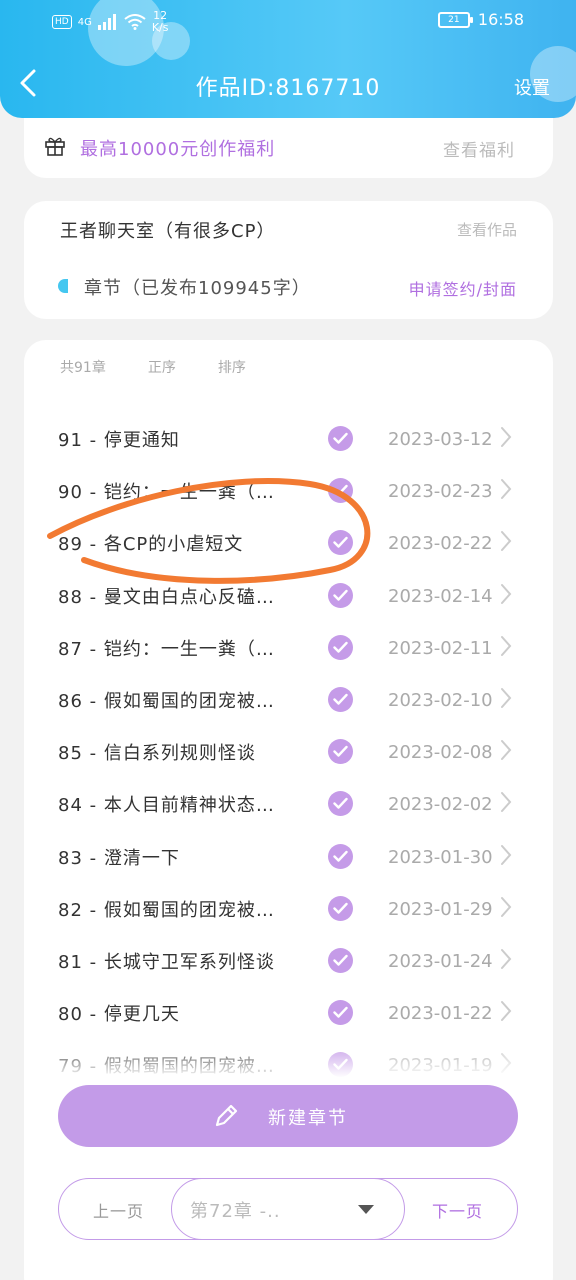 Image resolution: width=576 pixels, height=1280 pixels. What do you see at coordinates (151, 545) in the screenshot?
I see `chapter-title: 89 - 各CP的小虐短文` at bounding box center [151, 545].